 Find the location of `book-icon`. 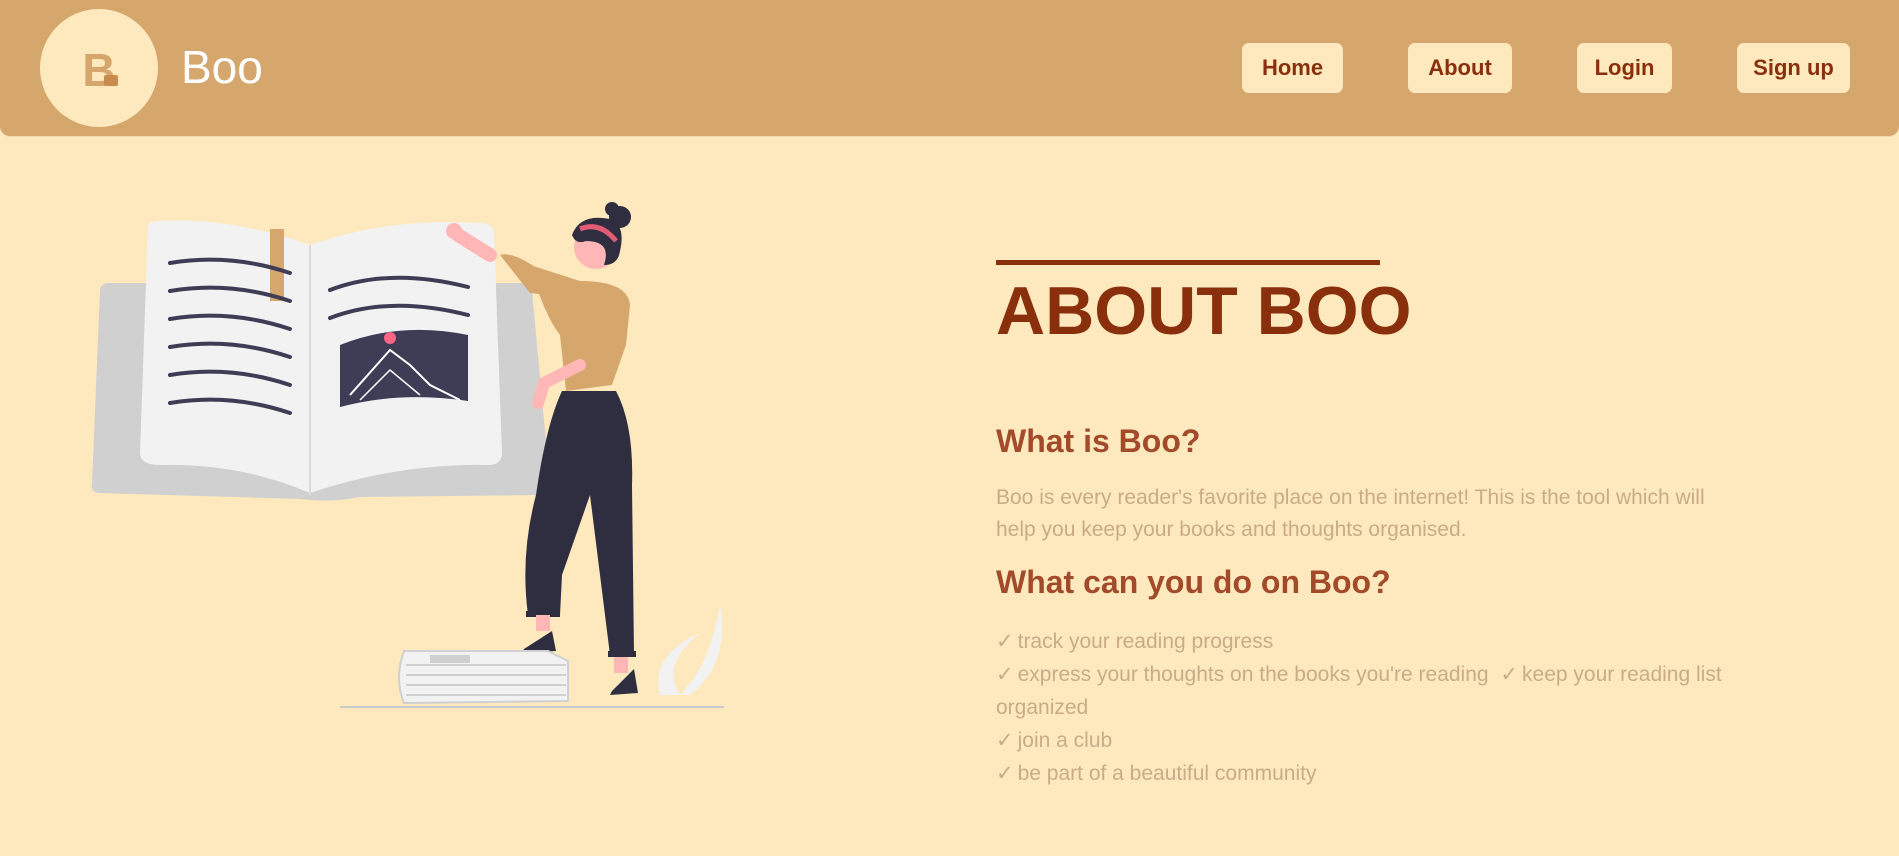

book-icon is located at coordinates (111, 80).